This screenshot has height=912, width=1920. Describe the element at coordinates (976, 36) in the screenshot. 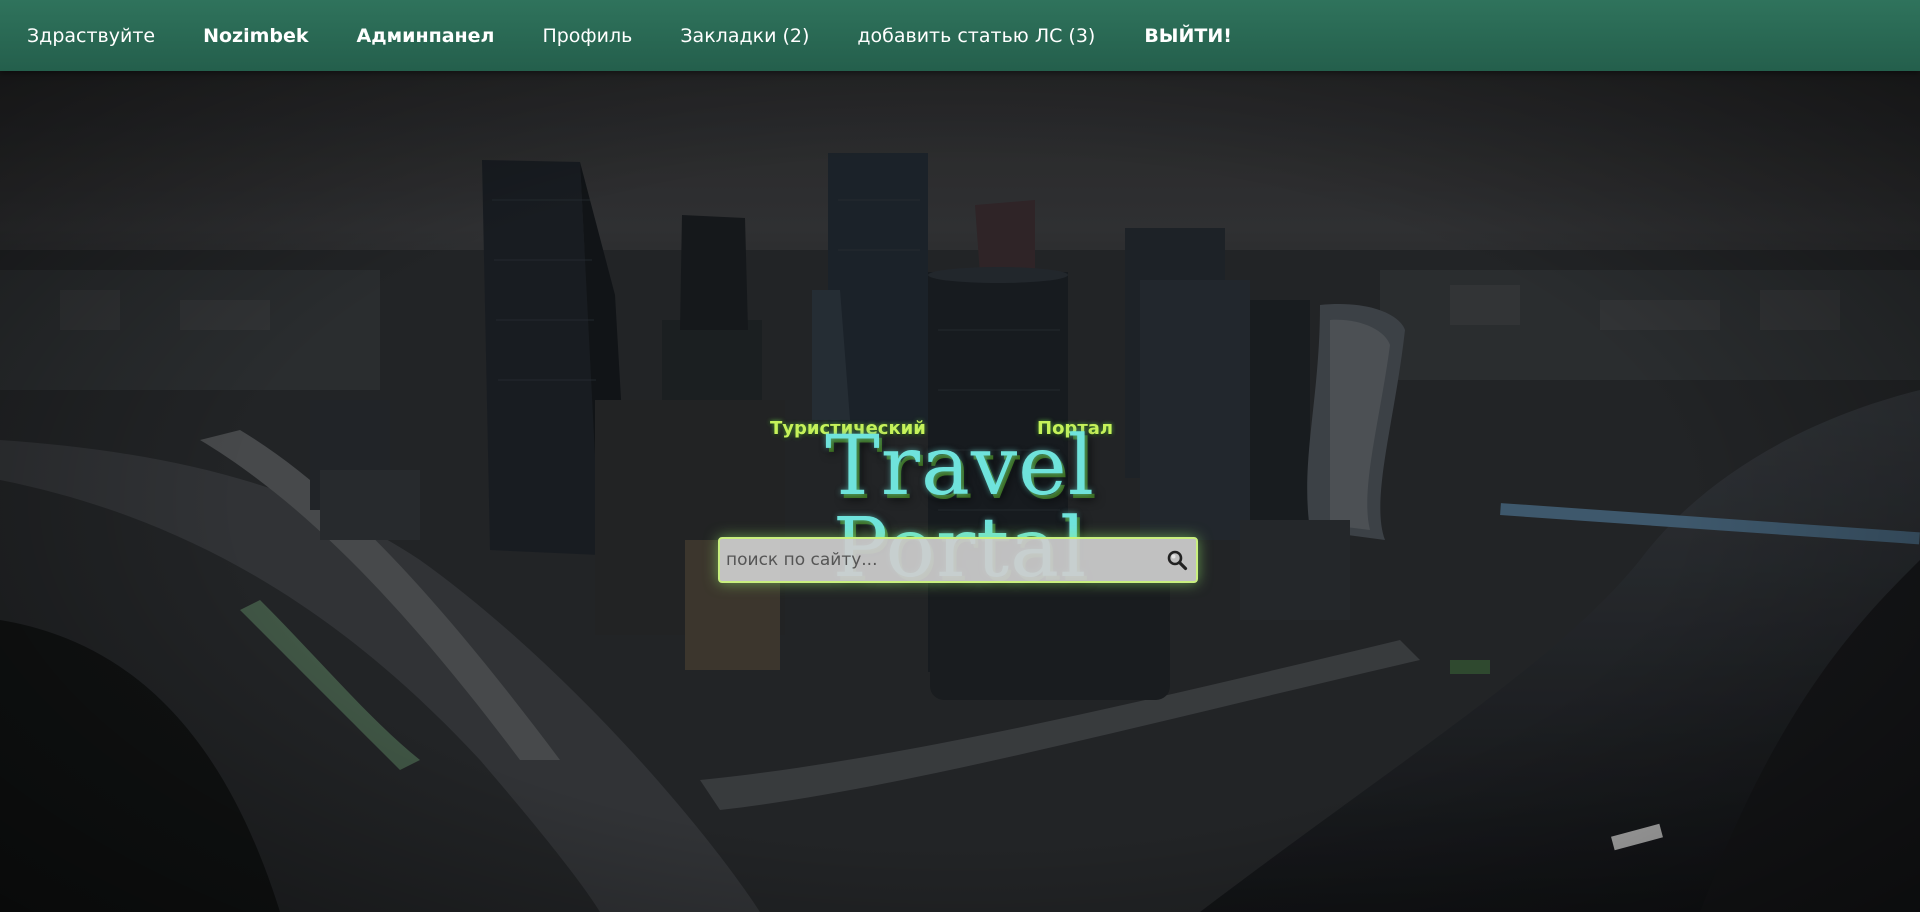

I see `nav-add-article-link: добавить статью ЛС (3)` at that location.